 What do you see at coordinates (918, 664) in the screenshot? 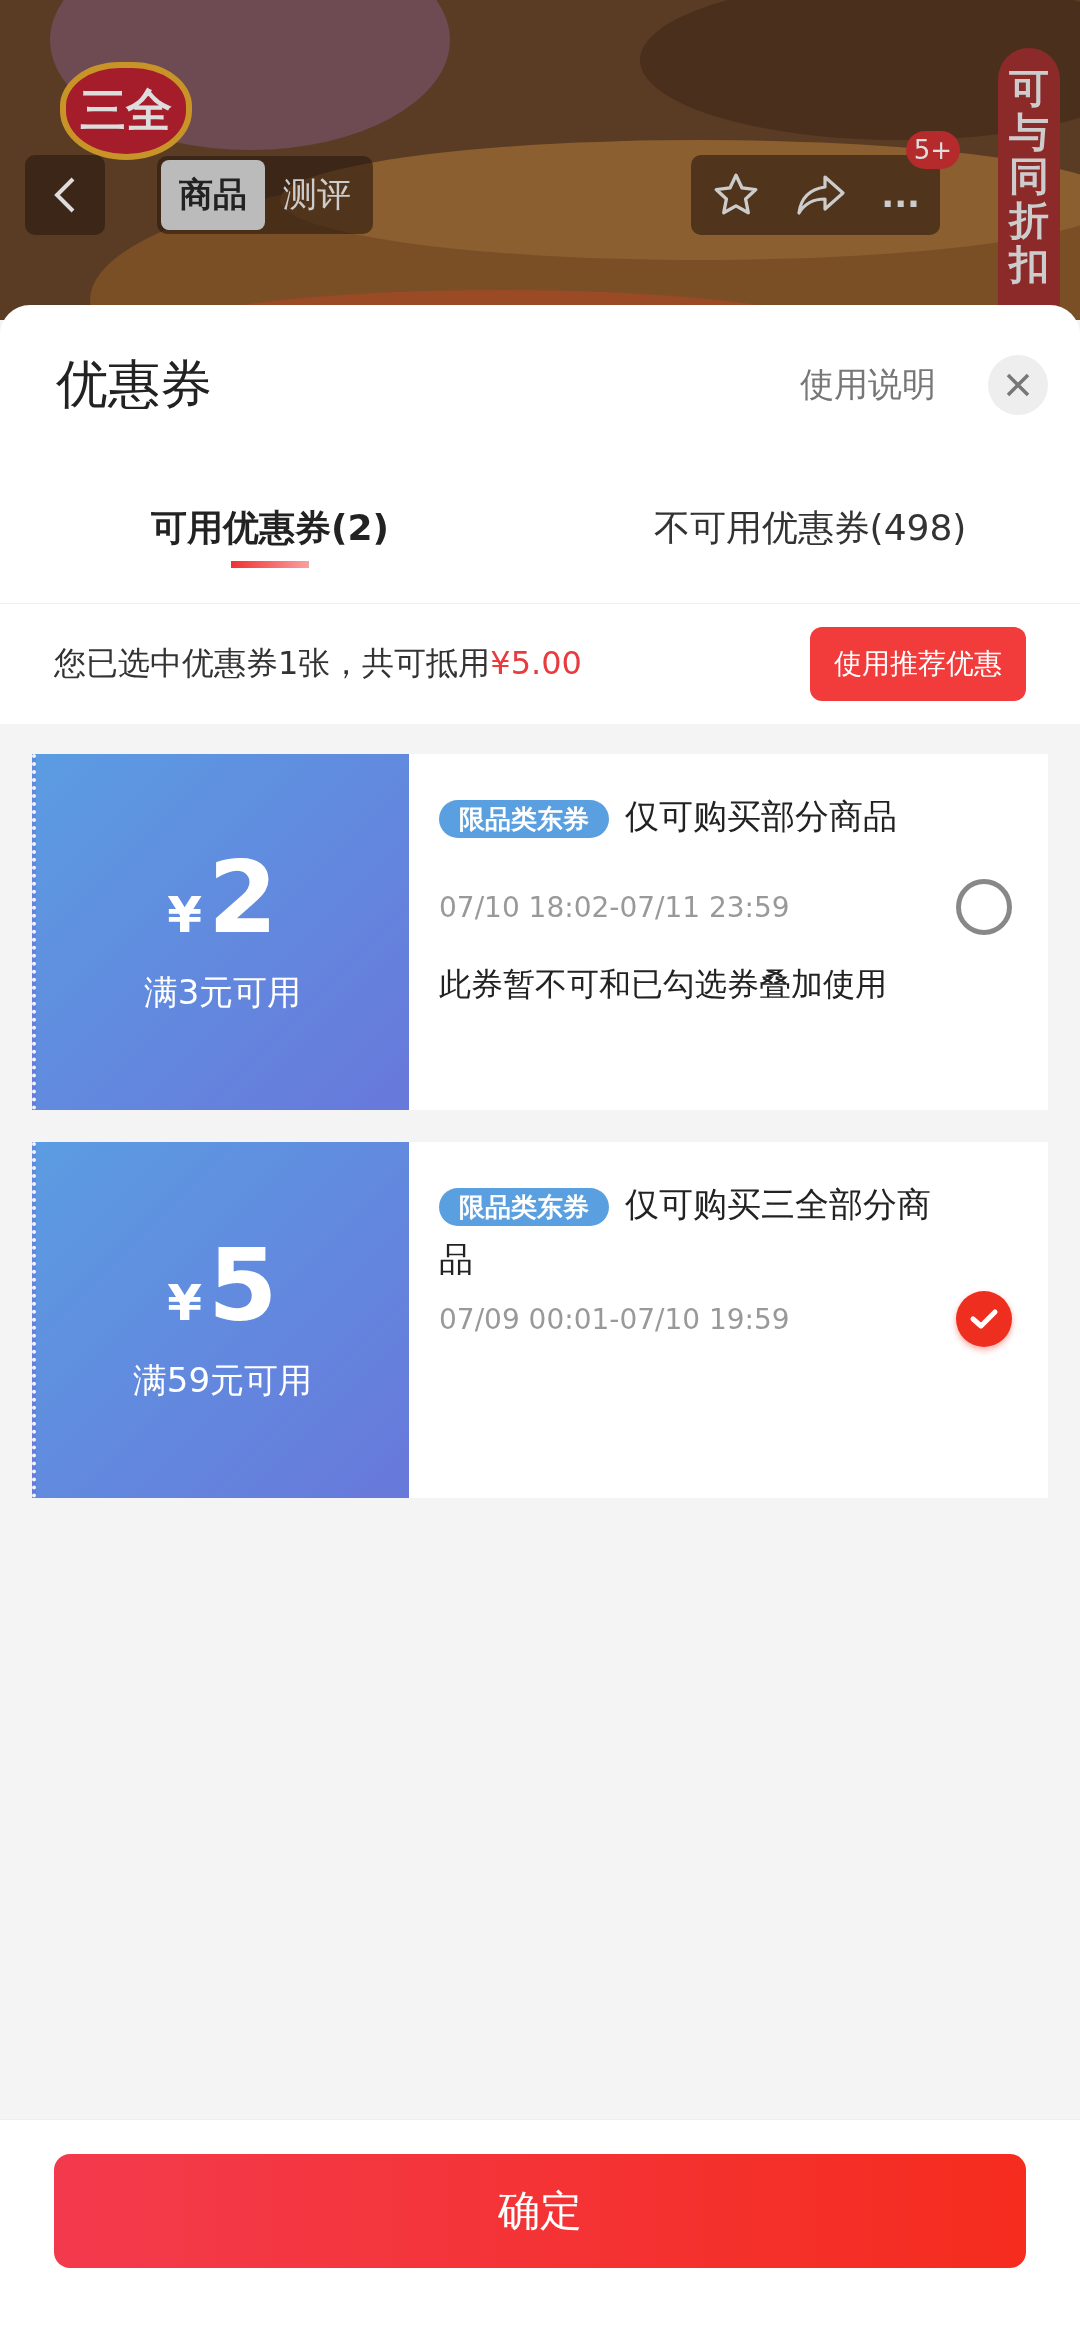
I see `recommend-button: 使用推荐优惠` at bounding box center [918, 664].